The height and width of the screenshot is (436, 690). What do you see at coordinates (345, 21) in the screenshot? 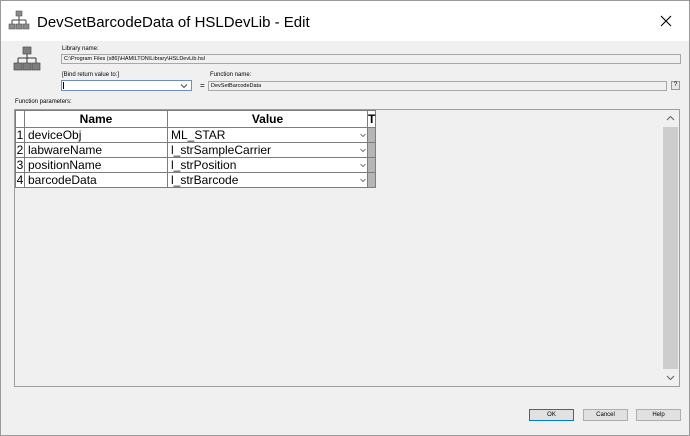
I see `title-bar: DevSetBarcodeData of HSLDevLib - Edit` at bounding box center [345, 21].